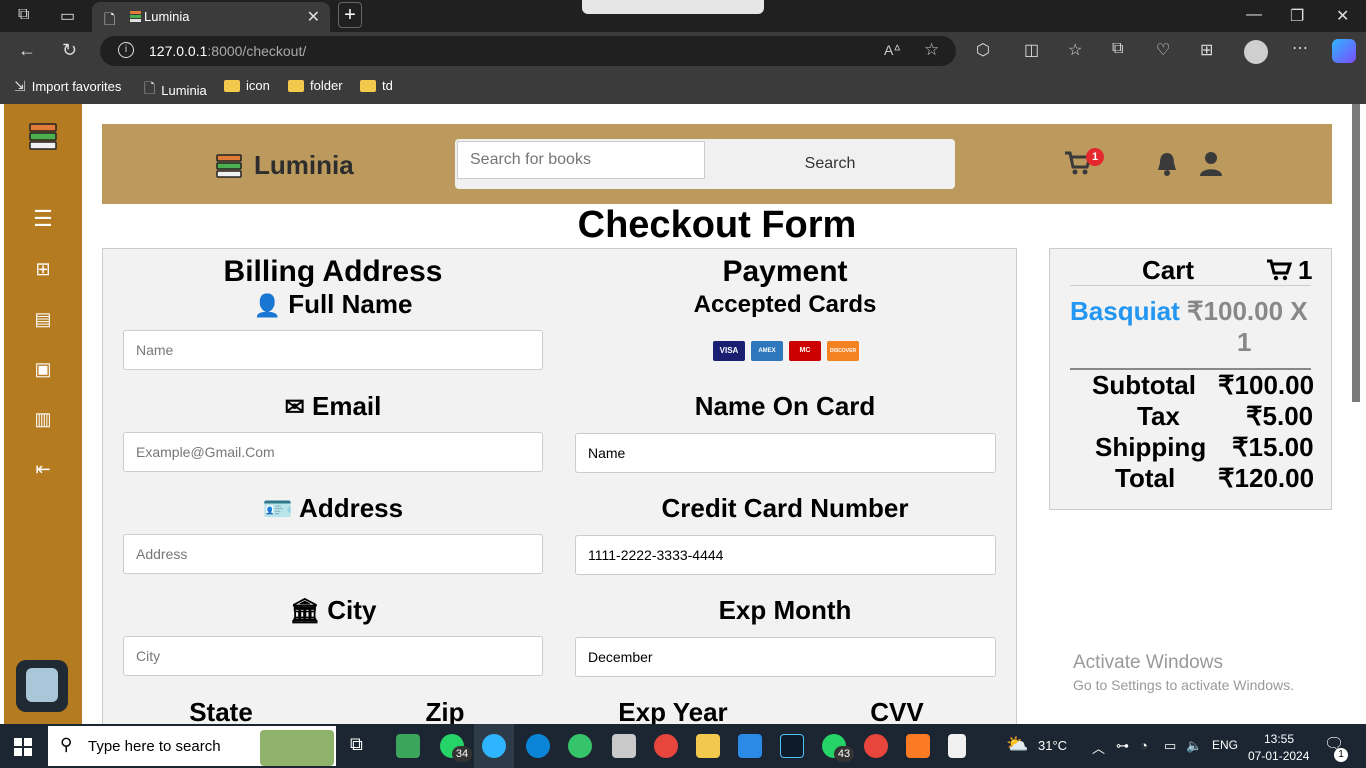  Describe the element at coordinates (494, 746) in the screenshot. I see `edge-icon-active` at that location.